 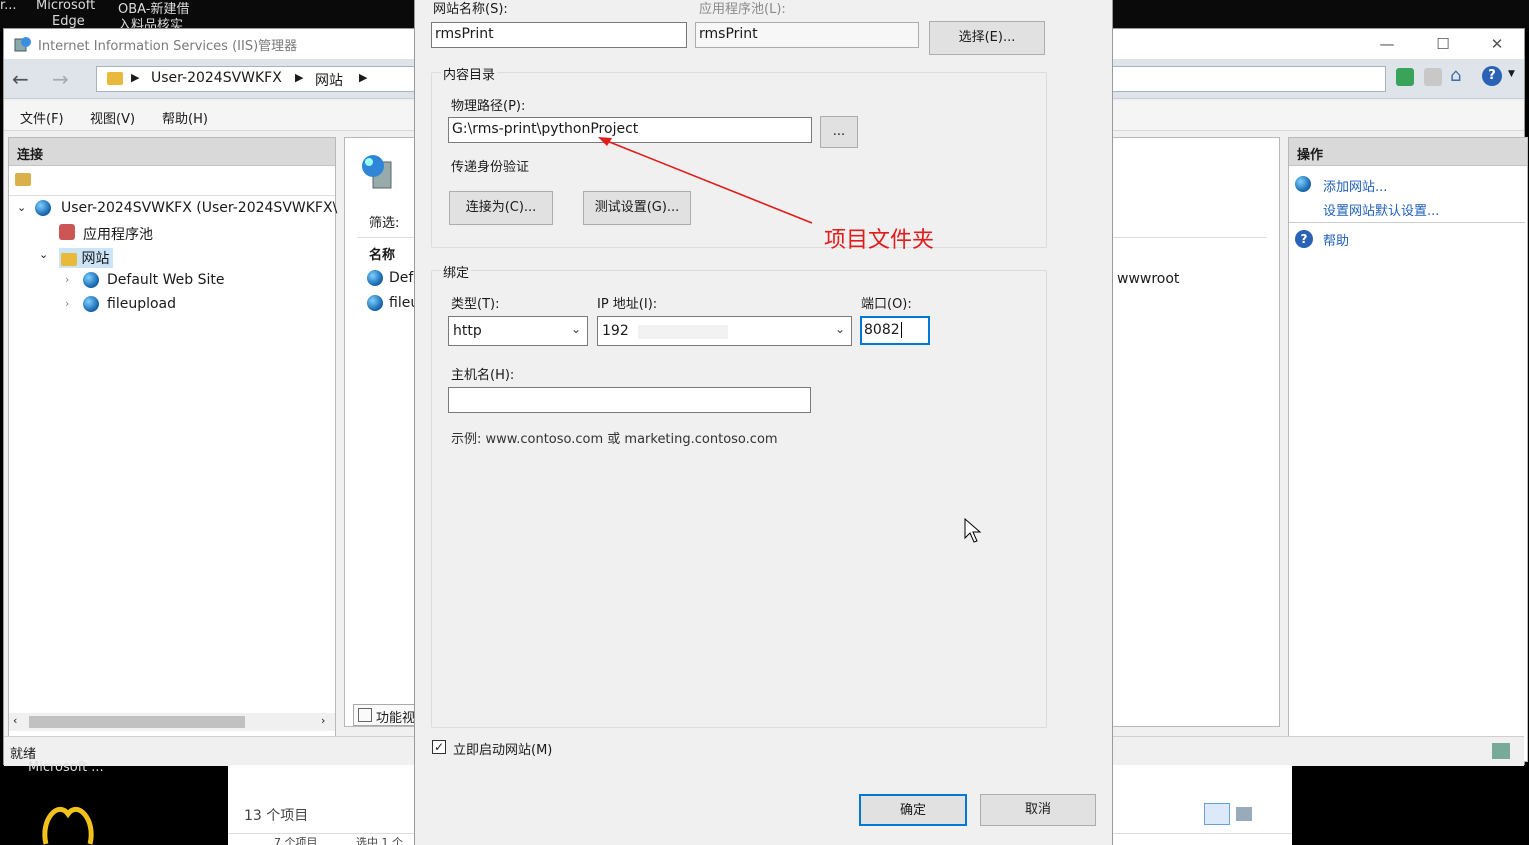 What do you see at coordinates (705, 180) in the screenshot?
I see `annotation-arrow` at bounding box center [705, 180].